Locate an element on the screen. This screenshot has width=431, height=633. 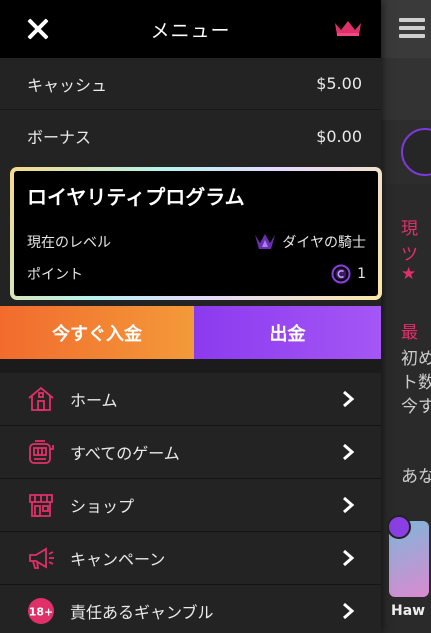
deposit-button: 今すぐ入金 is located at coordinates (97, 332).